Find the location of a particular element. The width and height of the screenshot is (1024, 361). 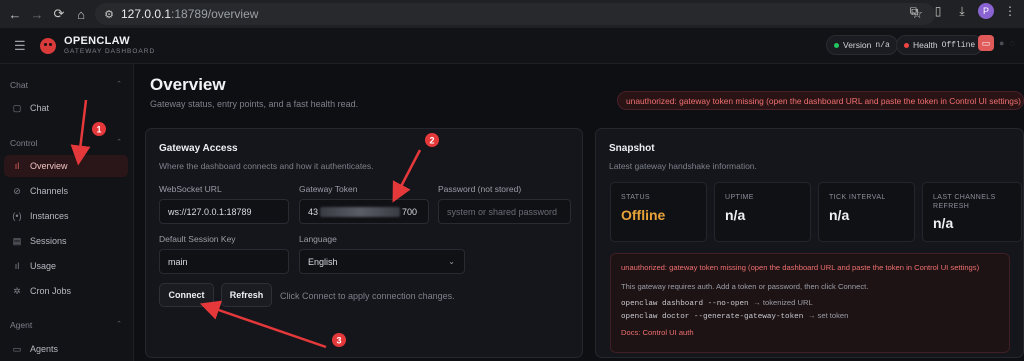

health-label: Health is located at coordinates (925, 45).